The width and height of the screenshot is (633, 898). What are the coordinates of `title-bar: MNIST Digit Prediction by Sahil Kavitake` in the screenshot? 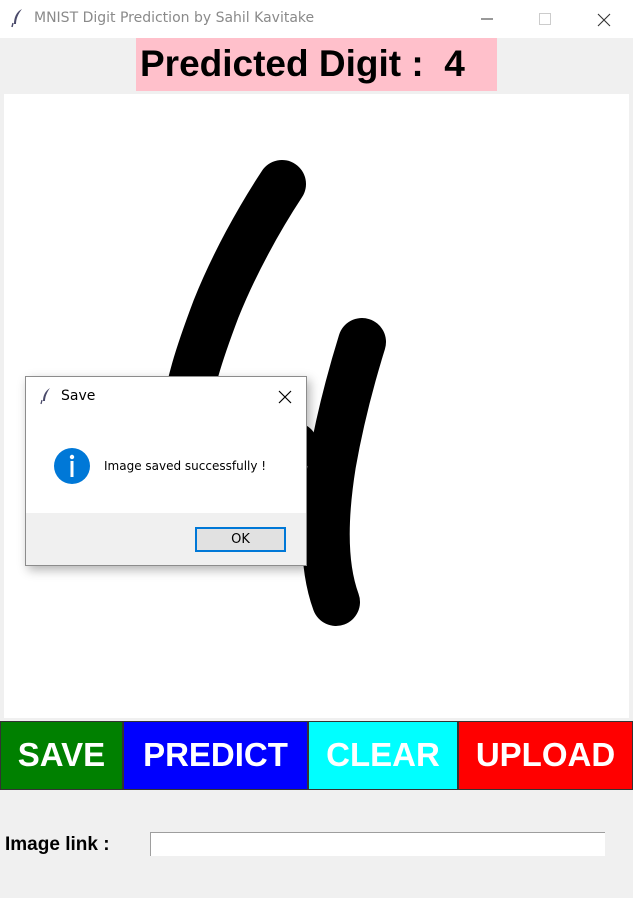 It's located at (316, 19).